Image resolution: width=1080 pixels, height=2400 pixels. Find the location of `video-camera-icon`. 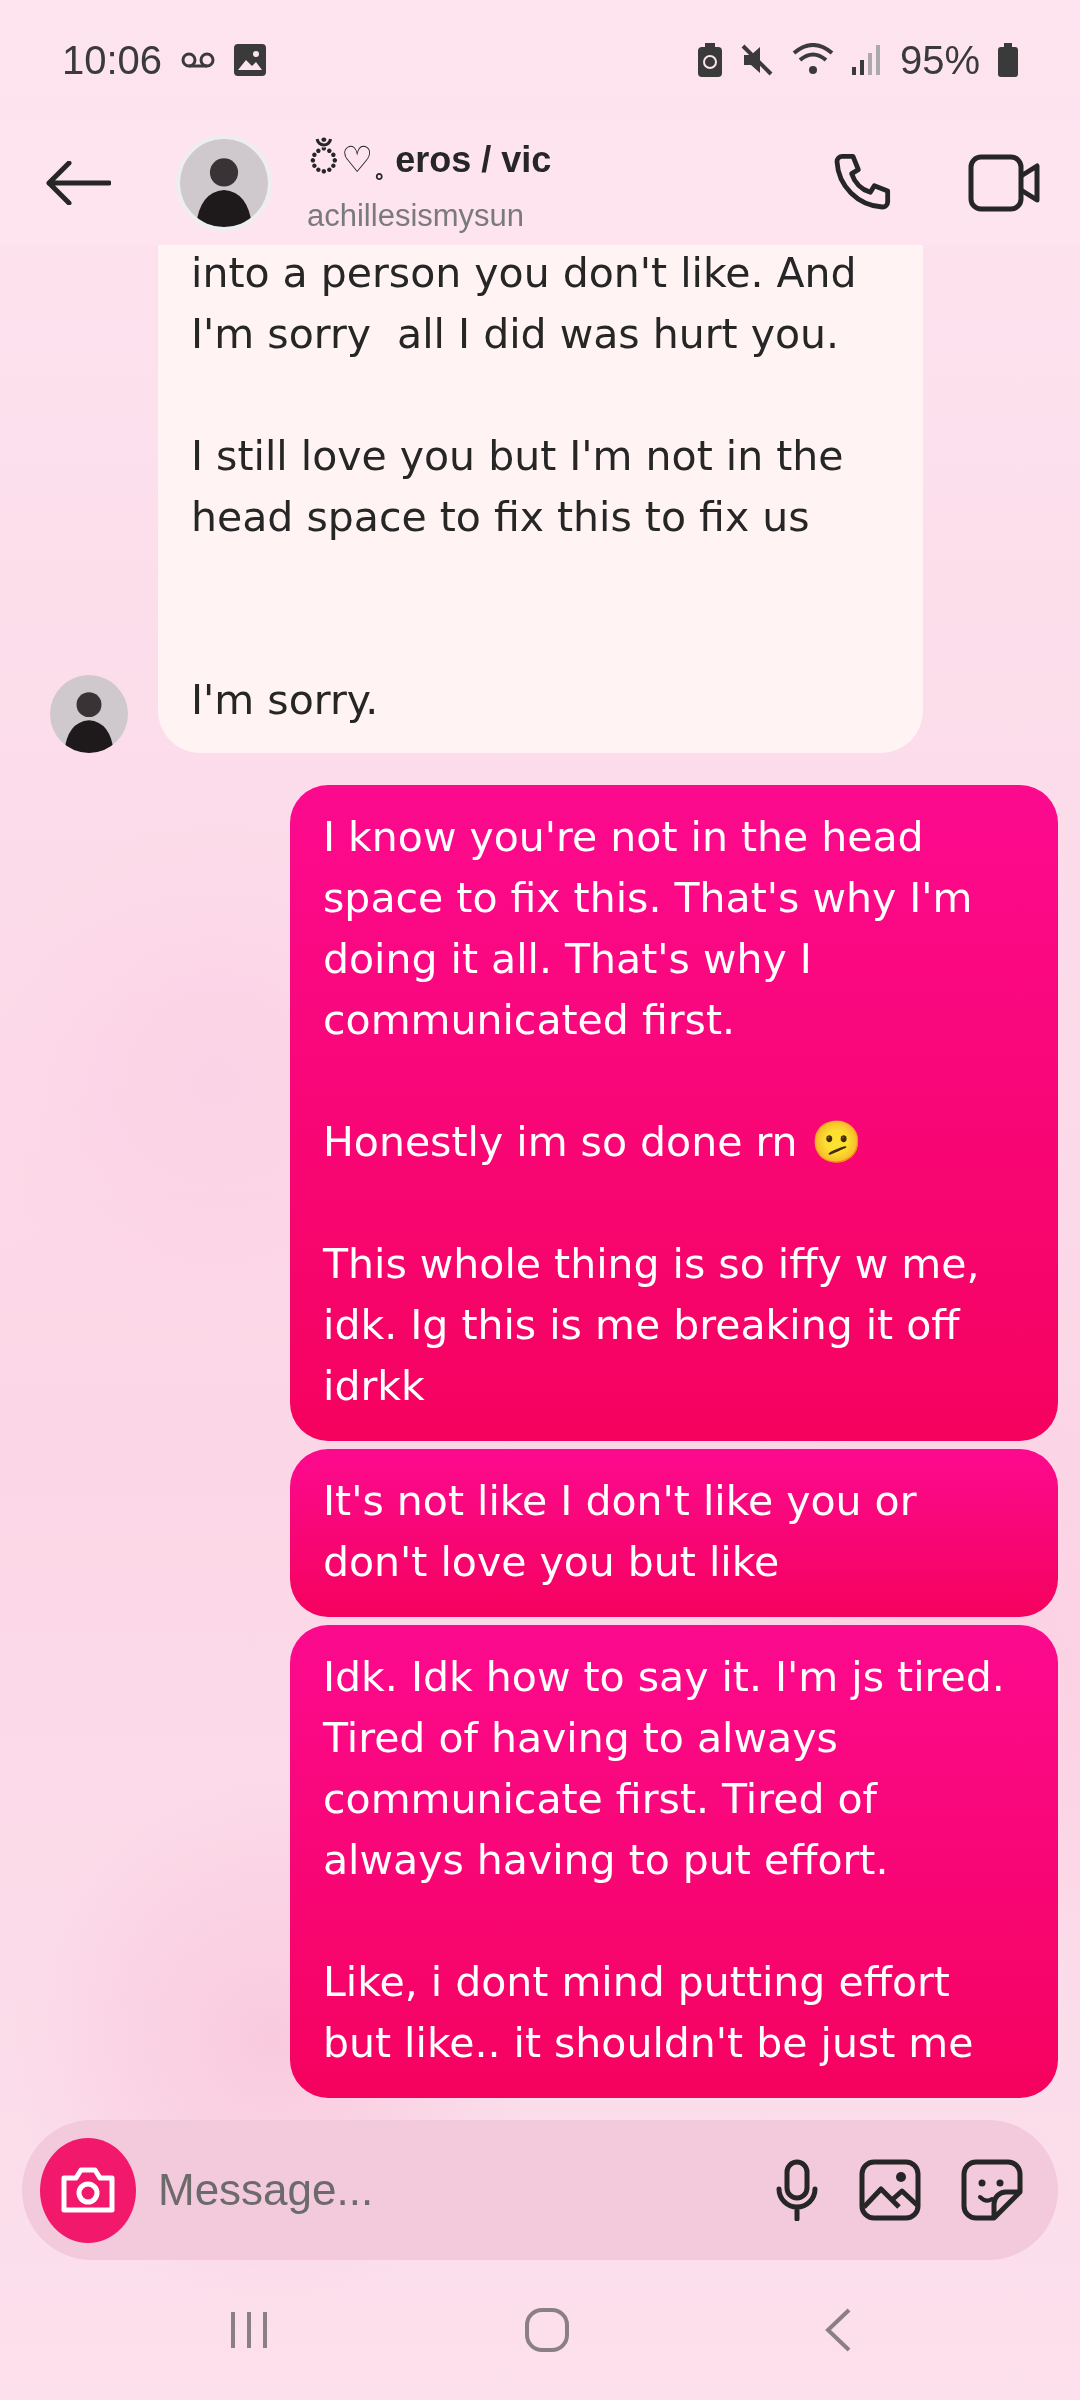

video-camera-icon is located at coordinates (1004, 182).